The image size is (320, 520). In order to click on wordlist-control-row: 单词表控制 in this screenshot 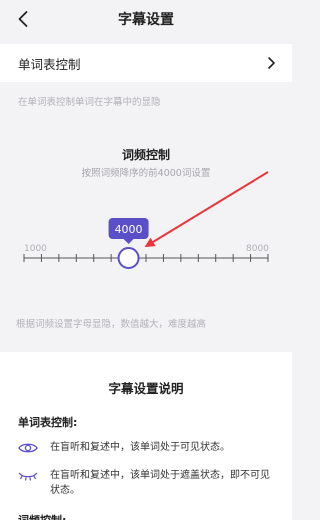, I will do `click(146, 63)`.